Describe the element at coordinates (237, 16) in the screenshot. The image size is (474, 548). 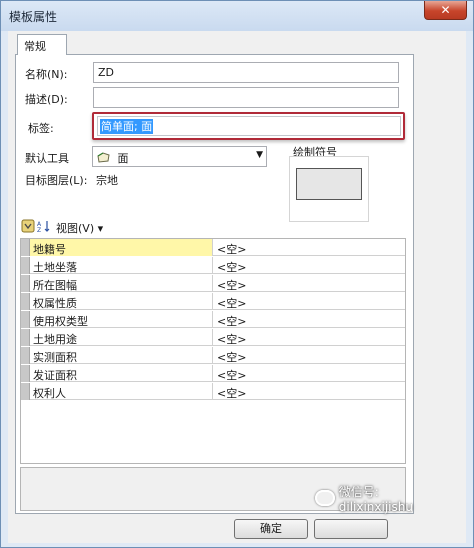
I see `title-bar: 模板属性 ✕` at that location.